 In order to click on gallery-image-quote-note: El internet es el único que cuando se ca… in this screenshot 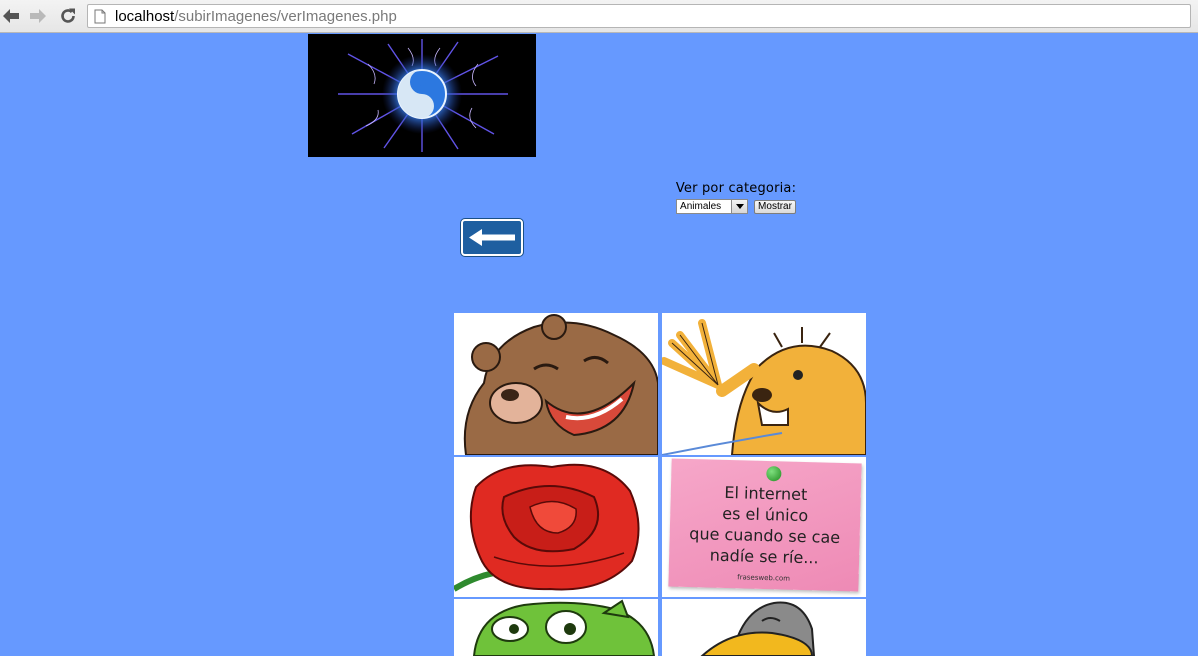, I will do `click(764, 527)`.